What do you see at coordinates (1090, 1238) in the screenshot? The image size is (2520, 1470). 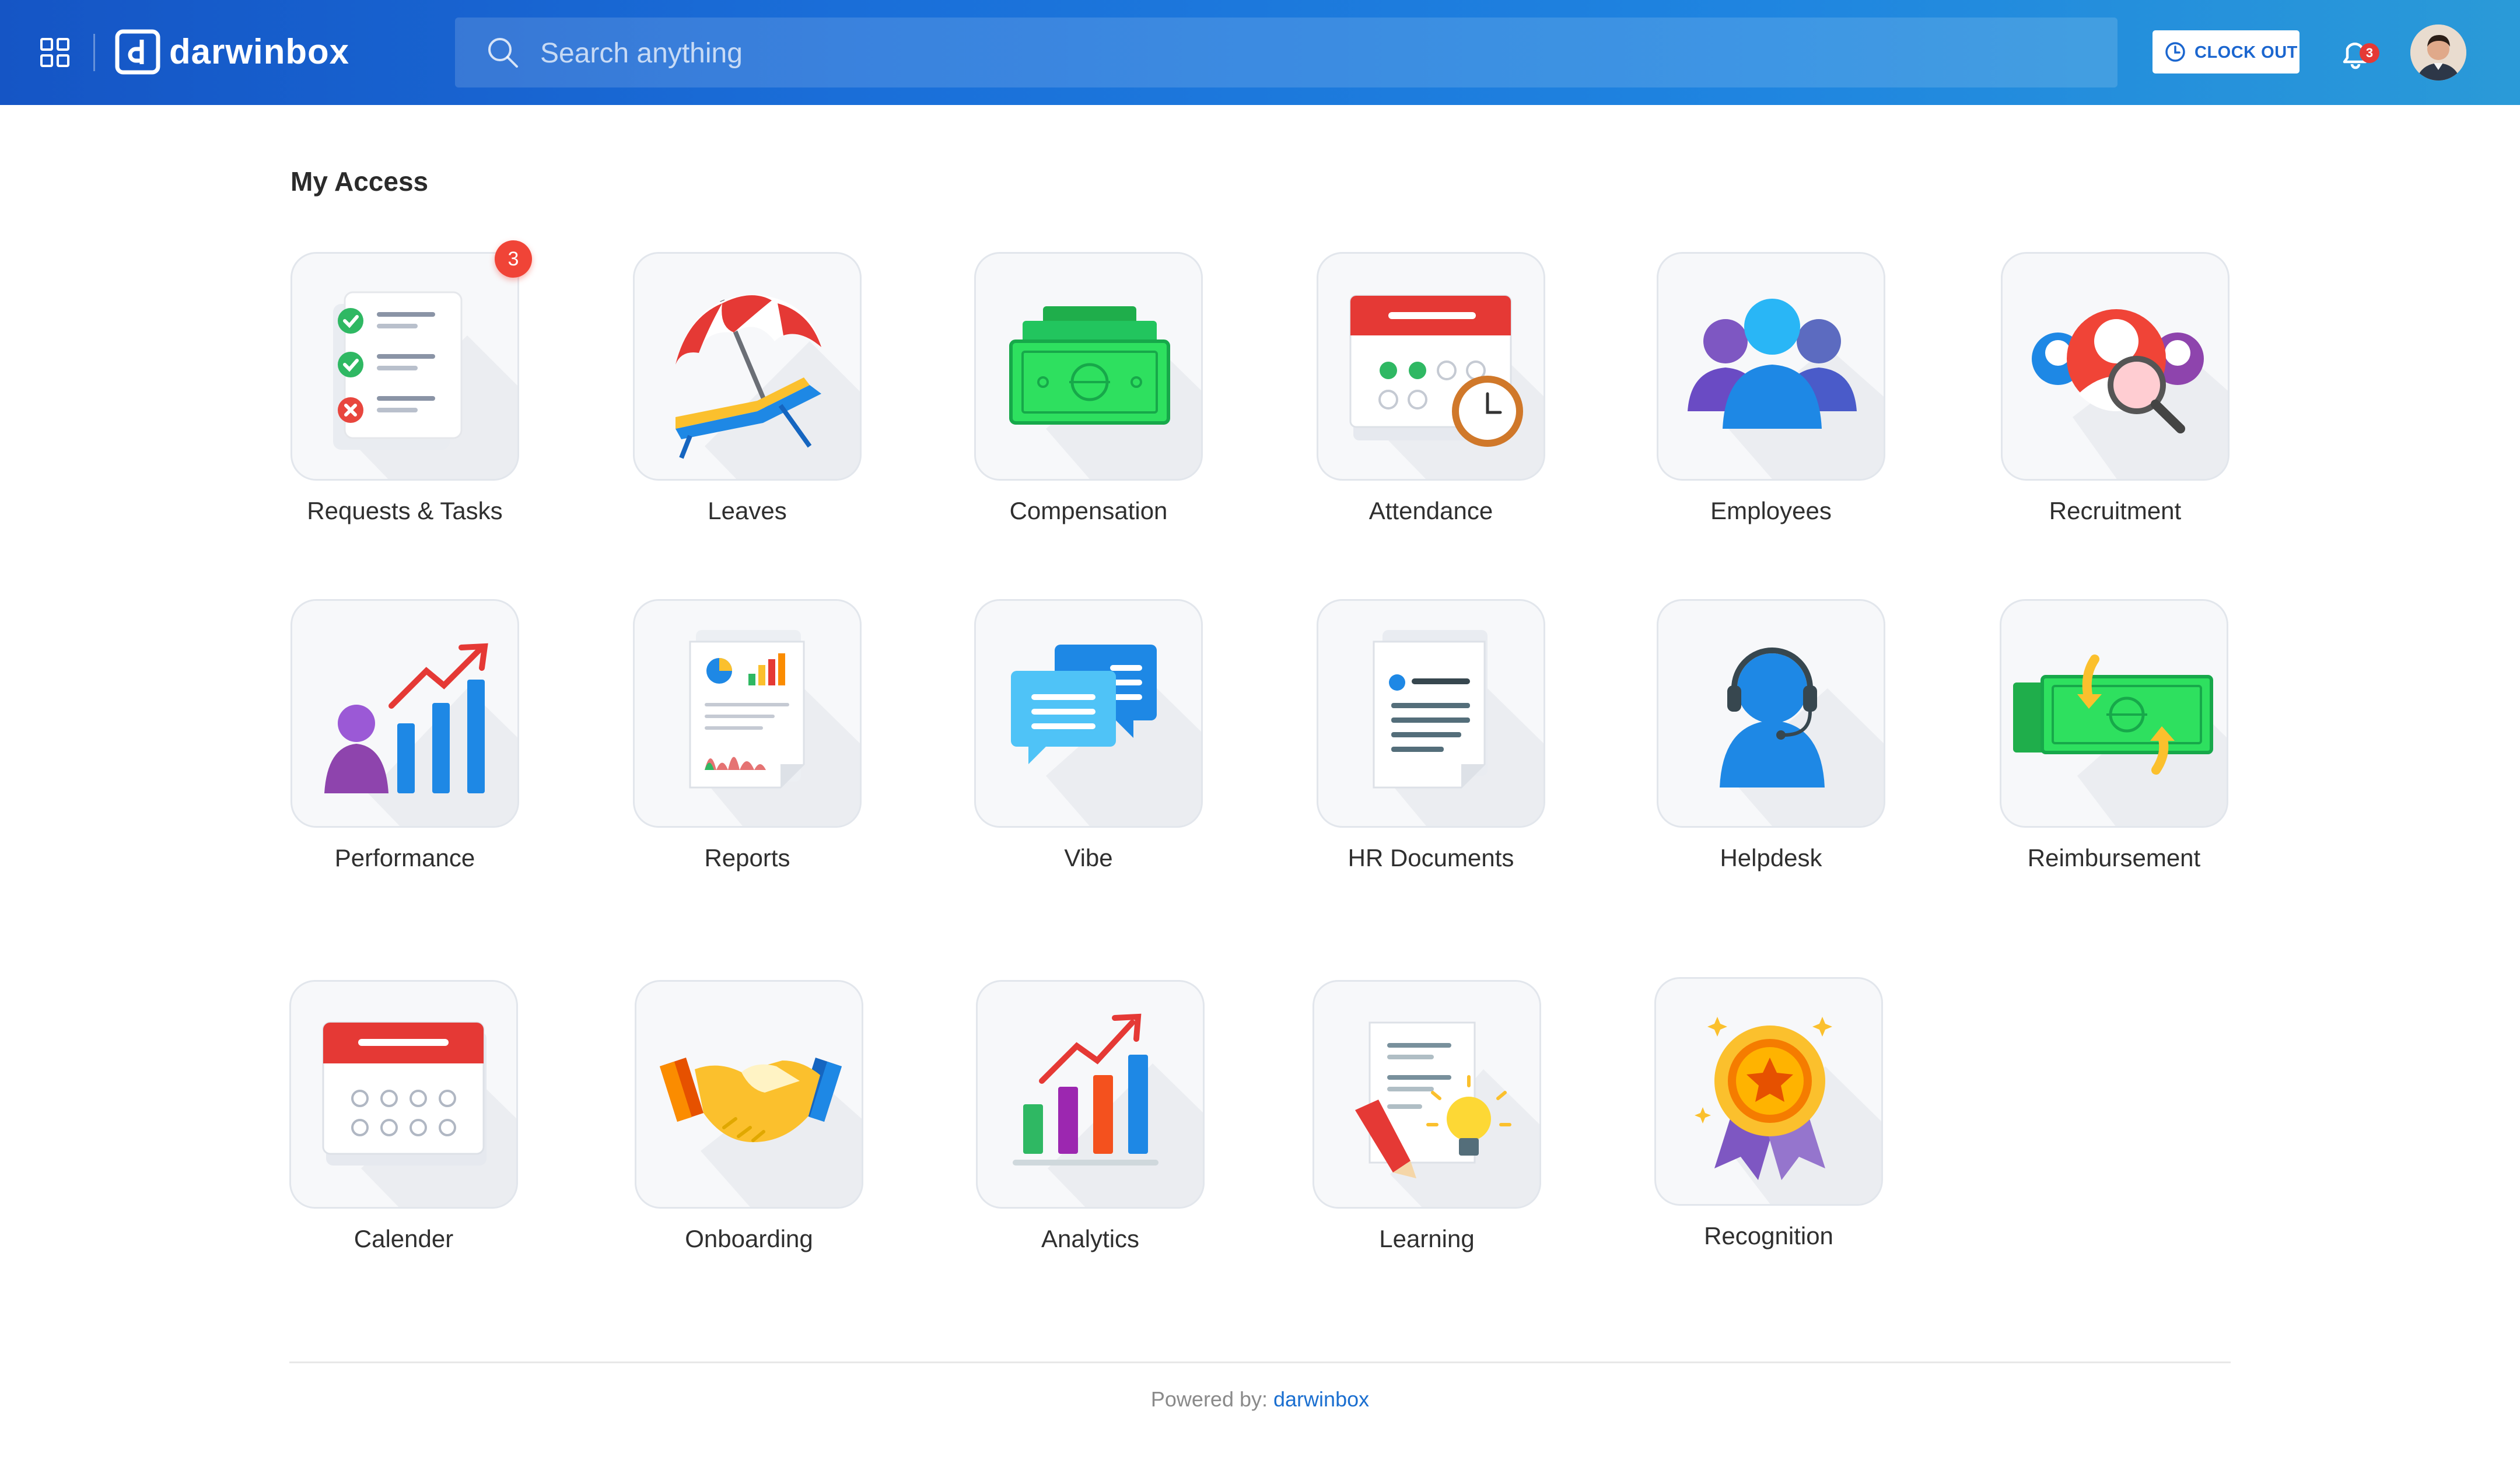 I see `tile-label: Analytics` at bounding box center [1090, 1238].